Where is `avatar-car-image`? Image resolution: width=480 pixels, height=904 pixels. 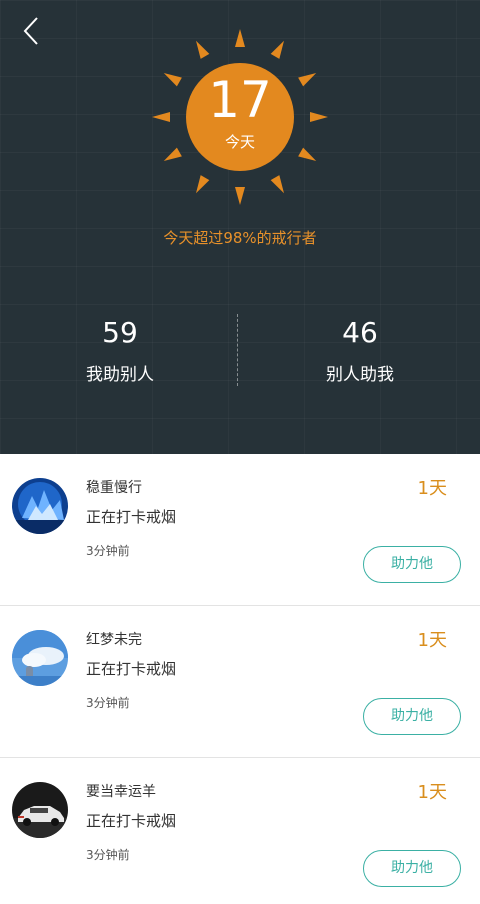 avatar-car-image is located at coordinates (40, 810).